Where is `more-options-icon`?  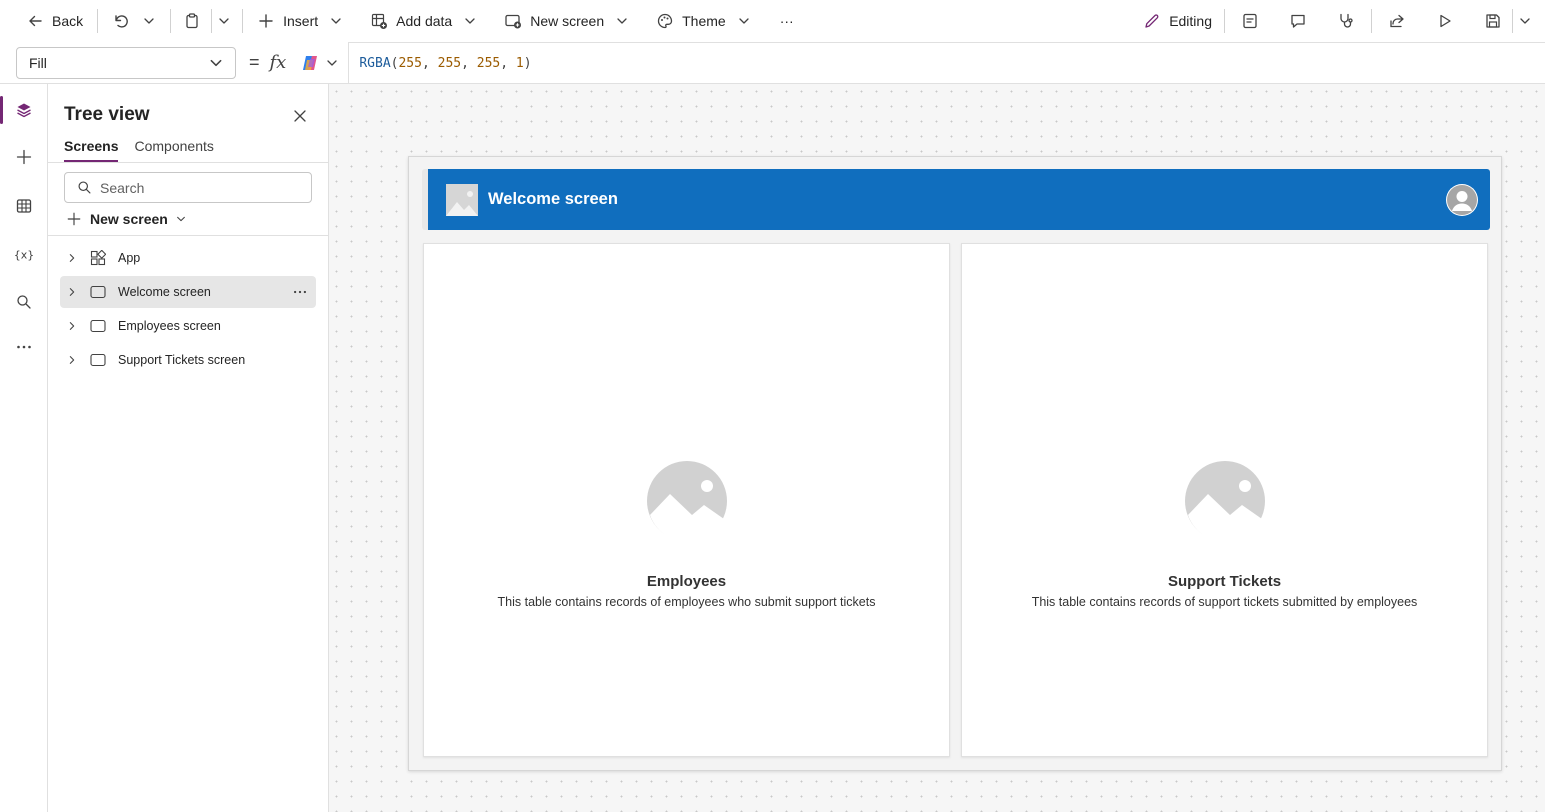 more-options-icon is located at coordinates (300, 292).